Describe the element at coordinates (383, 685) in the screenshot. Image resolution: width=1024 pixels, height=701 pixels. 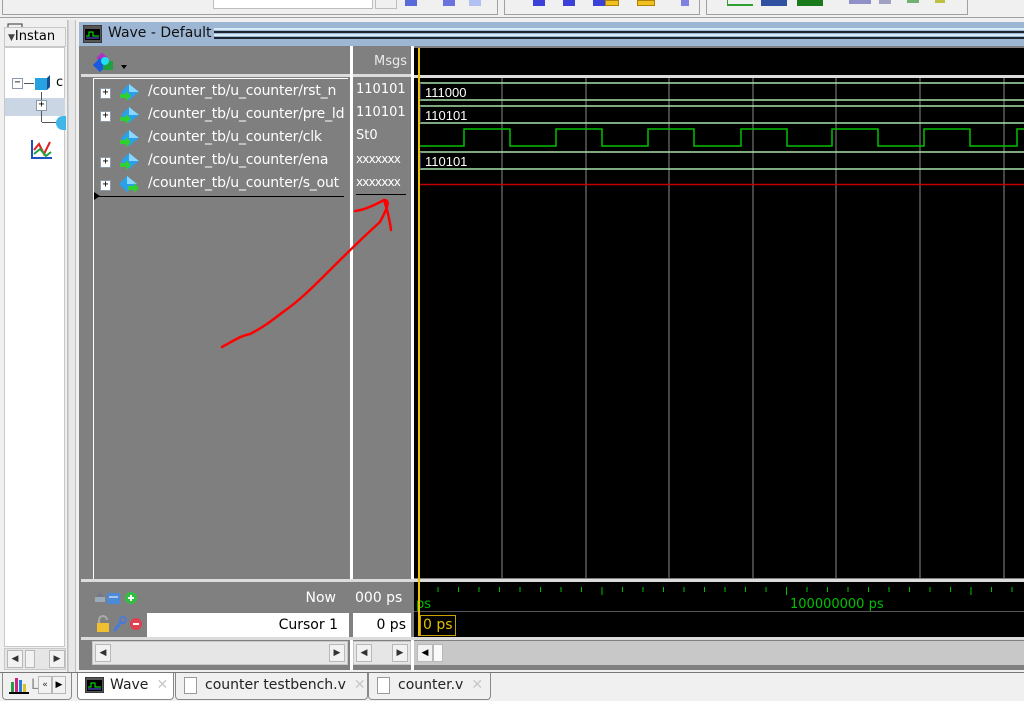
I see `document-icon` at that location.